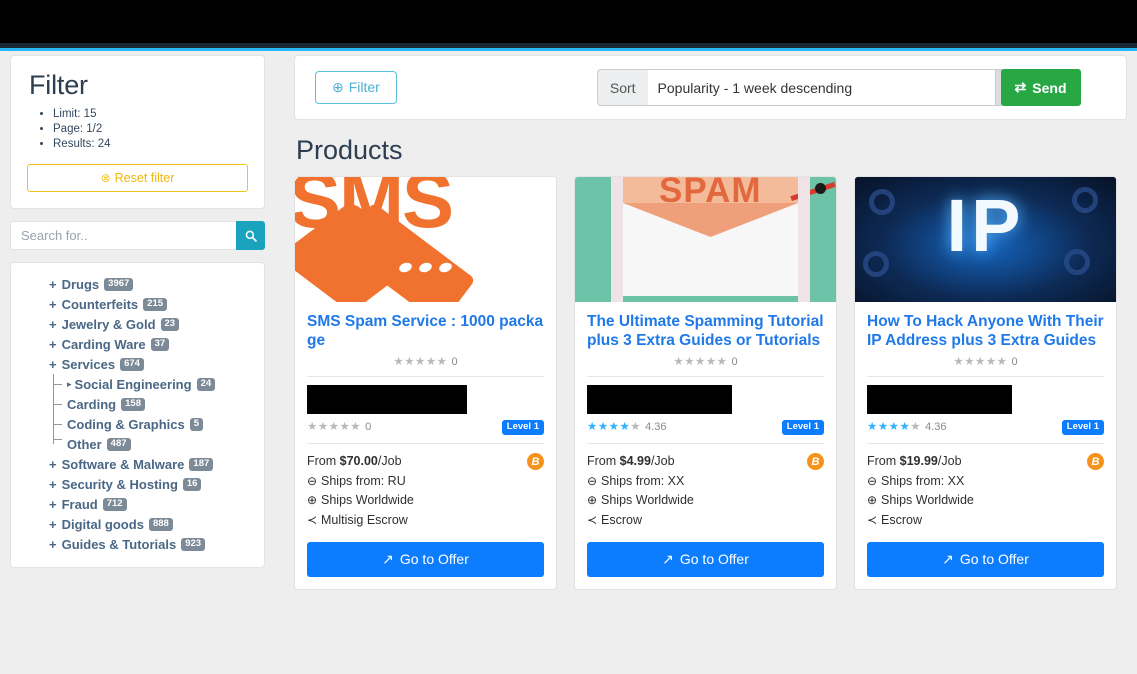 Image resolution: width=1137 pixels, height=674 pixels. I want to click on category-label: Software & Malware, so click(123, 464).